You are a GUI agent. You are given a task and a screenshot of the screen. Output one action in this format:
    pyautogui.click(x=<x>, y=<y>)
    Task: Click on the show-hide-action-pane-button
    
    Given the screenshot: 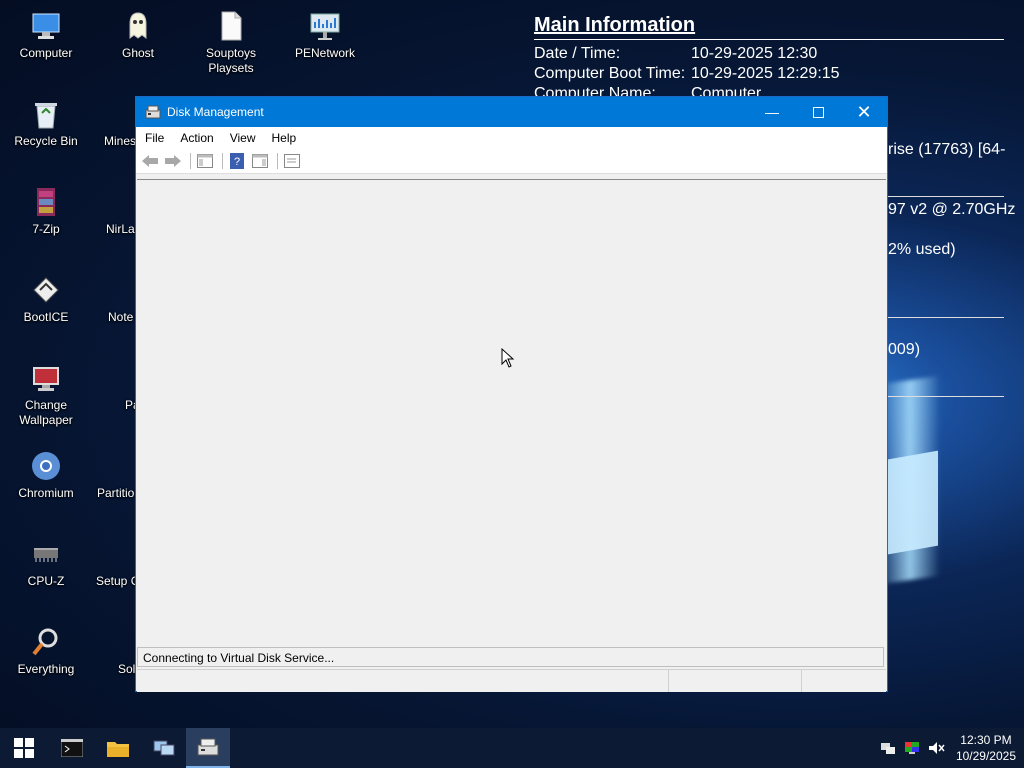 What is the action you would take?
    pyautogui.click(x=260, y=161)
    